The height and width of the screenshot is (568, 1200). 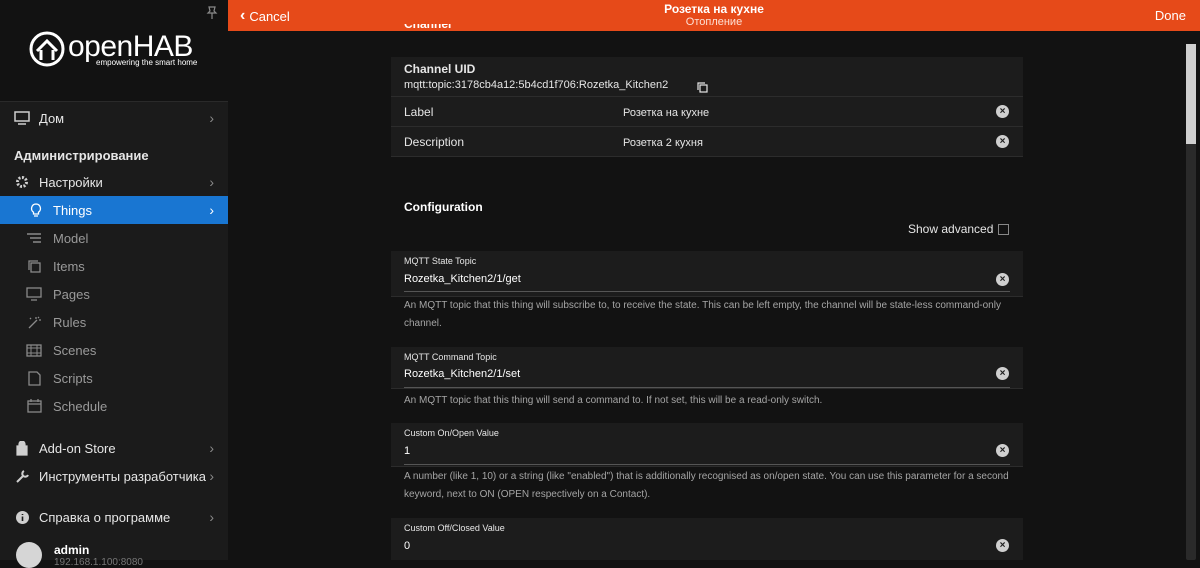 I want to click on sidebar-item-scenes: Scenes, so click(x=114, y=350).